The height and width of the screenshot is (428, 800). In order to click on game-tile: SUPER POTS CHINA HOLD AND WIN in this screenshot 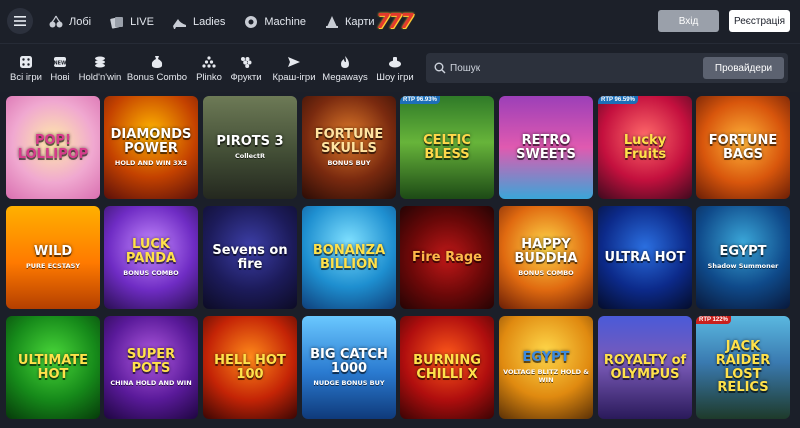, I will do `click(151, 367)`.